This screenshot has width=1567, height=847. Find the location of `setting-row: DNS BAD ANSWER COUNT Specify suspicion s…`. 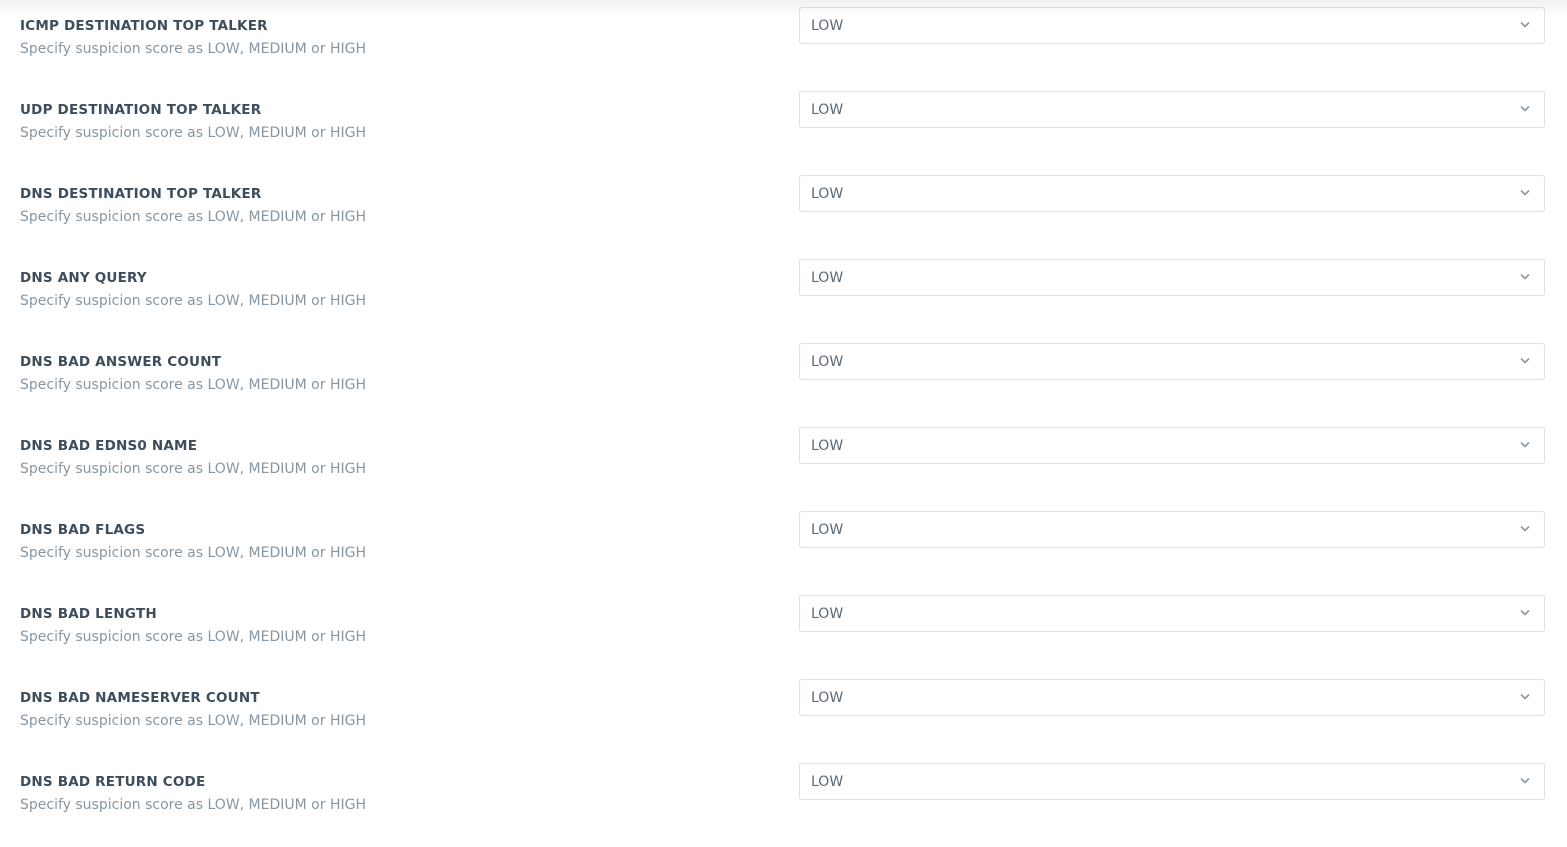

setting-row: DNS BAD ANSWER COUNT Specify suspicion s… is located at coordinates (783, 385).